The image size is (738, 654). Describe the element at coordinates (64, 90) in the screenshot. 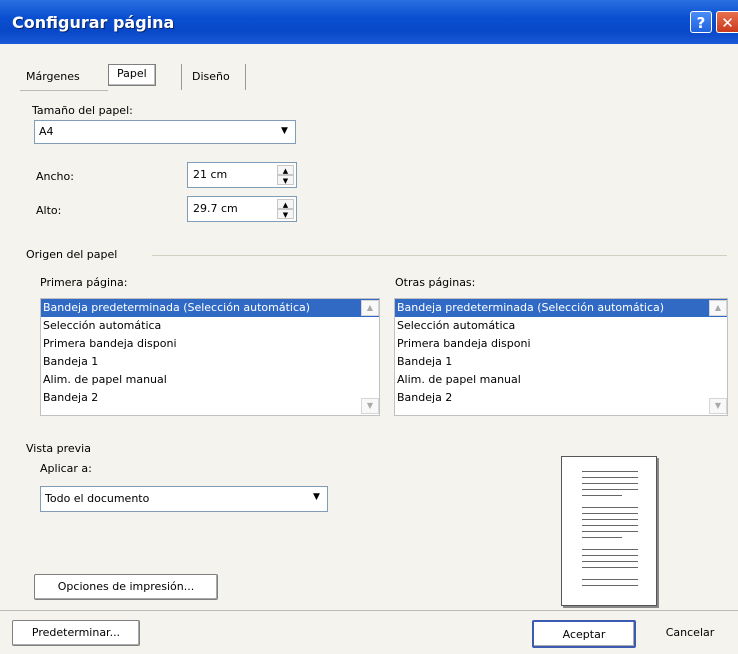

I see `tab-baseline` at that location.